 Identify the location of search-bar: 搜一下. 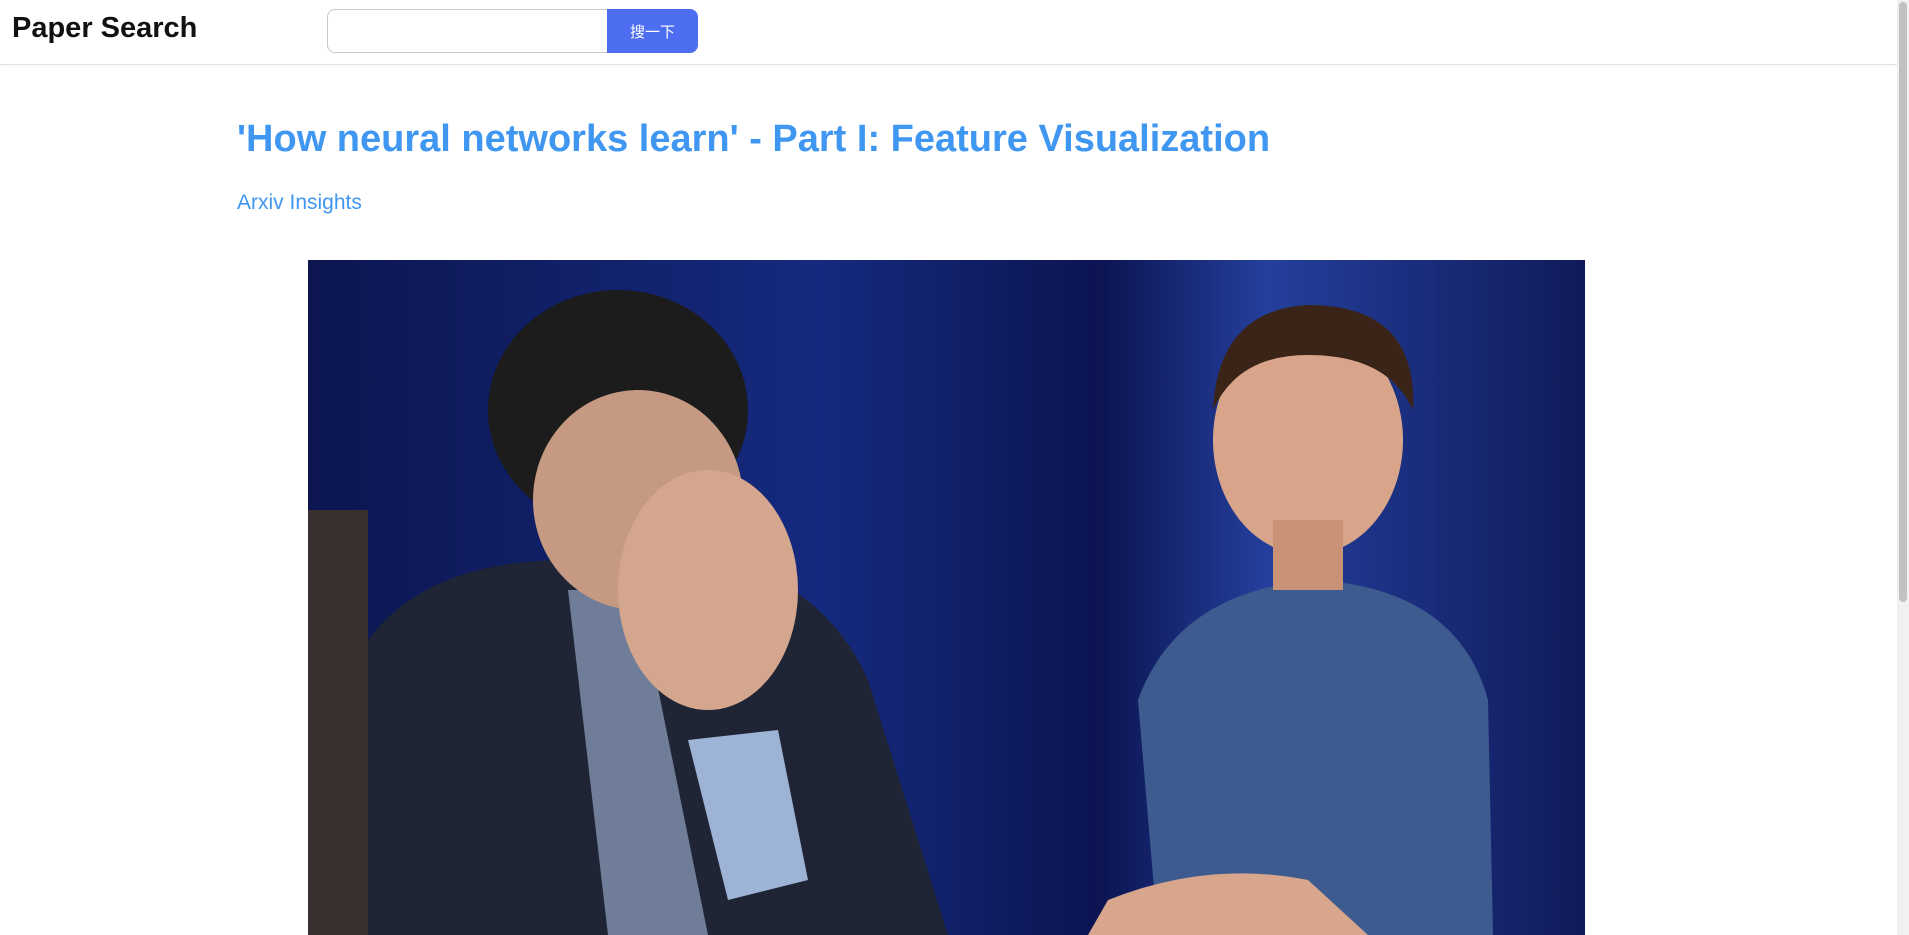
(512, 31).